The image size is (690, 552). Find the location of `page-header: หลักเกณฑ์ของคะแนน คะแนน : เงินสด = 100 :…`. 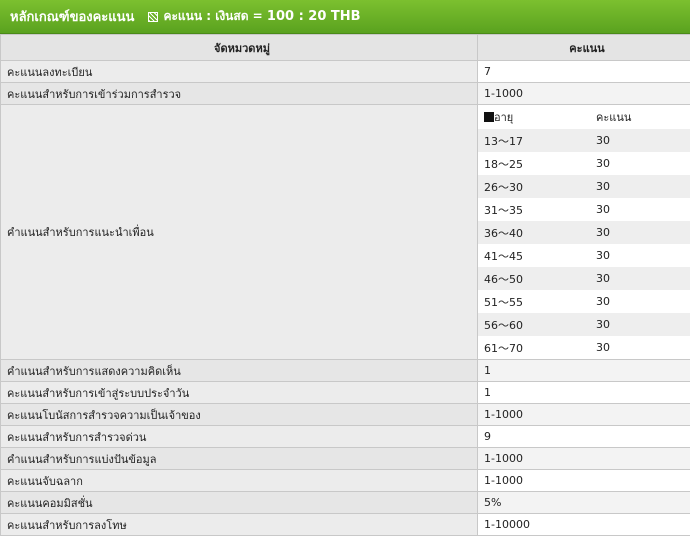

page-header: หลักเกณฑ์ของคะแนน คะแนน : เงินสด = 100 :… is located at coordinates (345, 17).